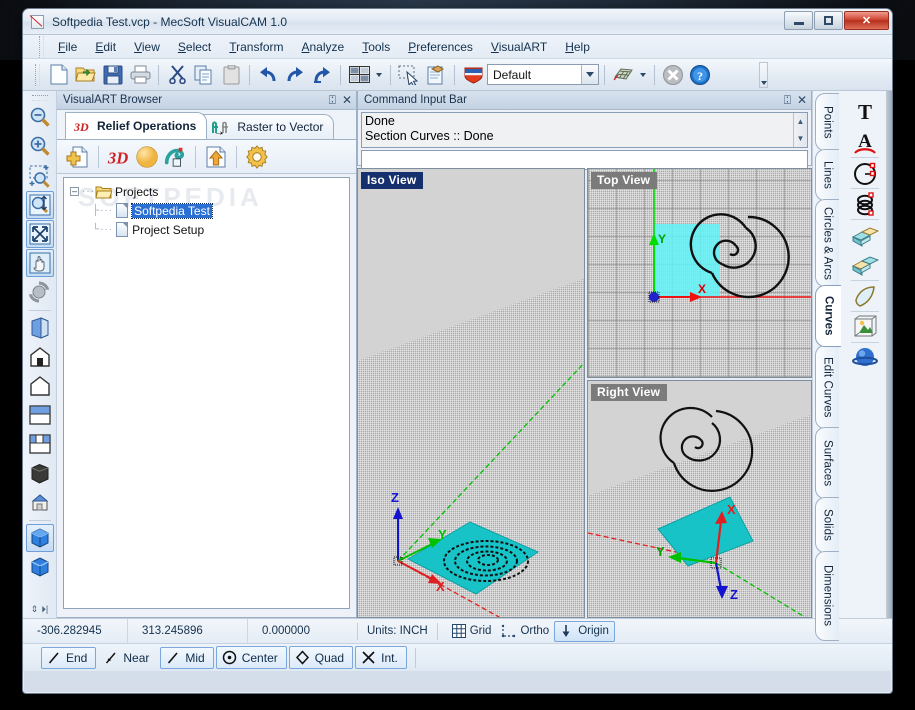  Describe the element at coordinates (623, 75) in the screenshot. I see `mesh-icon` at that location.